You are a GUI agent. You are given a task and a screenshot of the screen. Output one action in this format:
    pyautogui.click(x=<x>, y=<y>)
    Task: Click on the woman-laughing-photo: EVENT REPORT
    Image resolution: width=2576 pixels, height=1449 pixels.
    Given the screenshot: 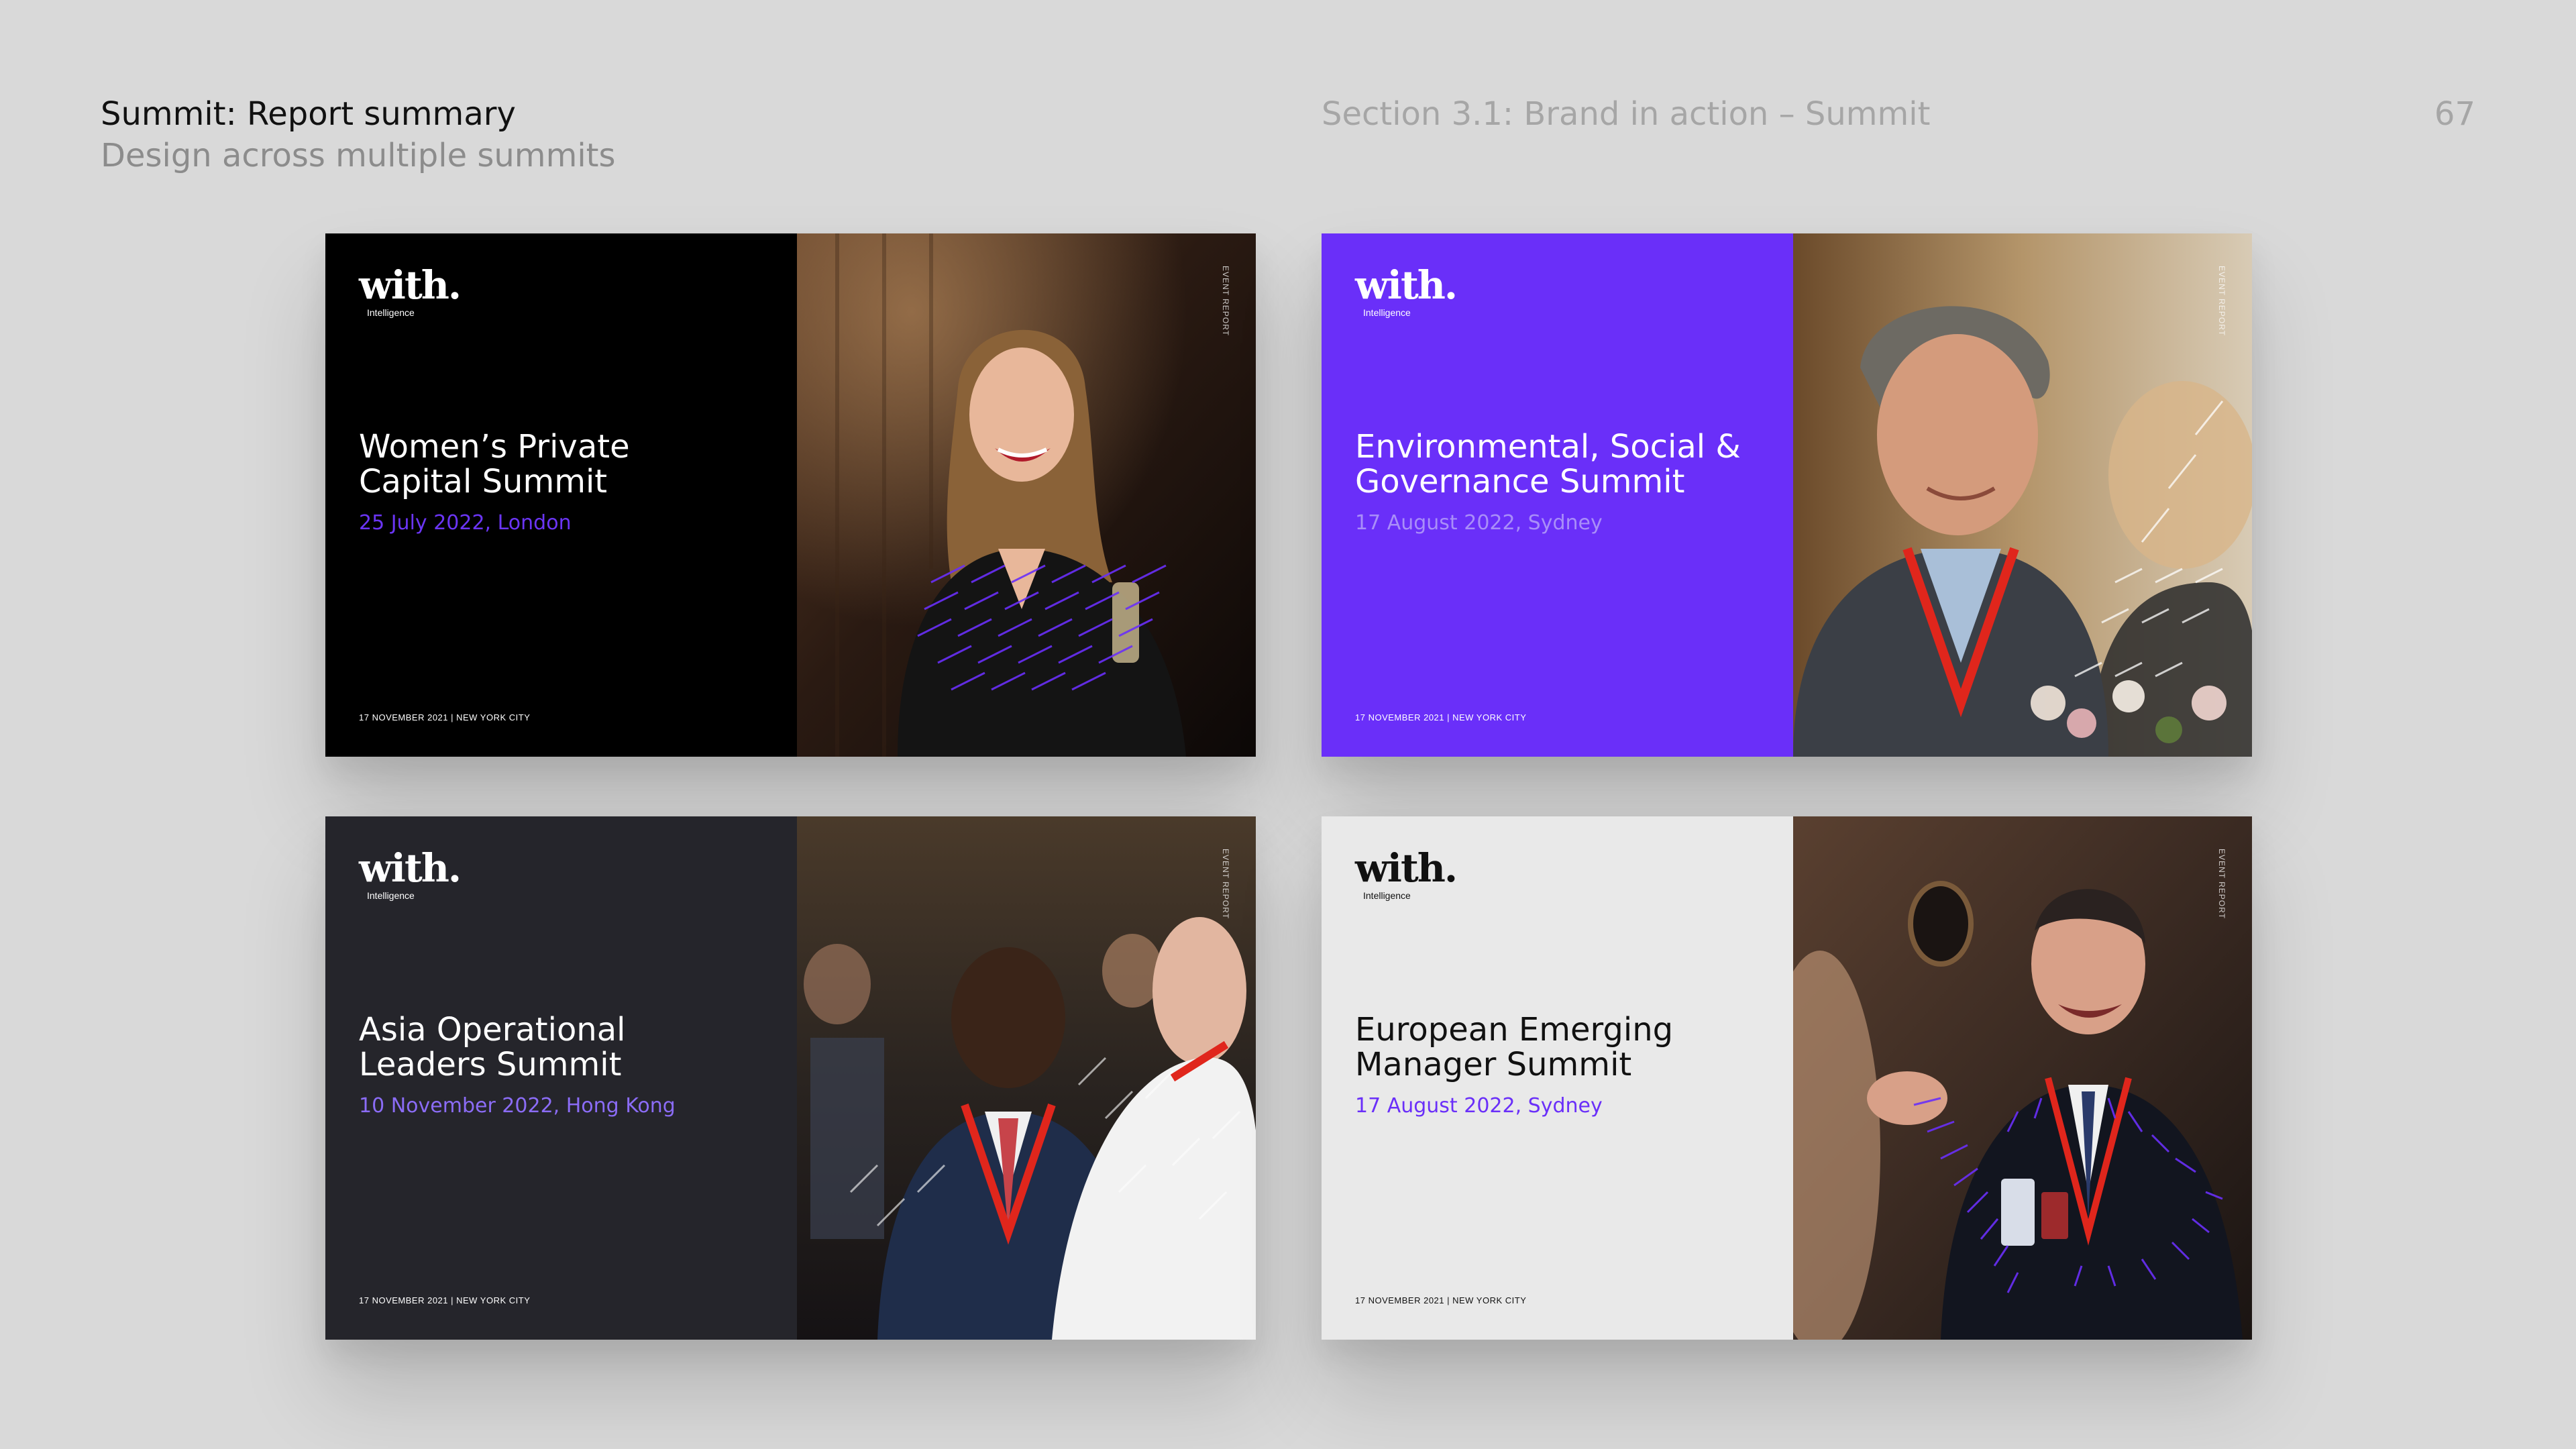 What is the action you would take?
    pyautogui.click(x=1026, y=495)
    